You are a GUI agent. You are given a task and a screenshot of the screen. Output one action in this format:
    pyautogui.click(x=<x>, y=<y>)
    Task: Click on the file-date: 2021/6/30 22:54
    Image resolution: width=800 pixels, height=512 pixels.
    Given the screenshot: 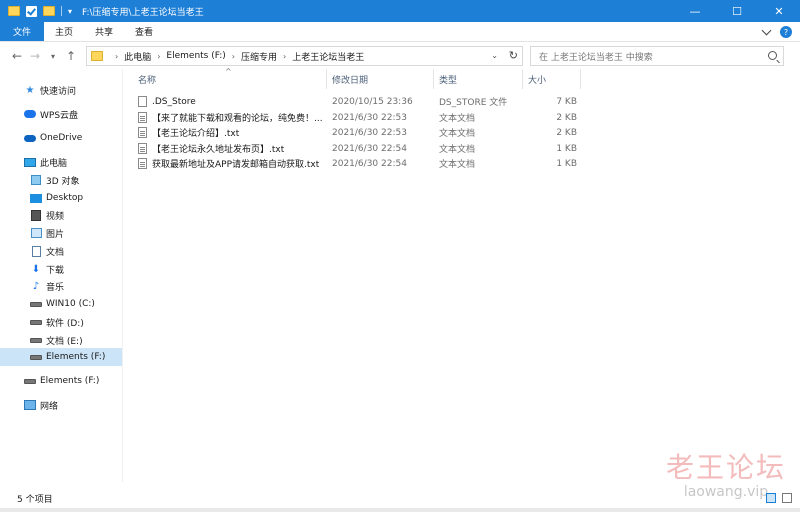 What is the action you would take?
    pyautogui.click(x=369, y=148)
    